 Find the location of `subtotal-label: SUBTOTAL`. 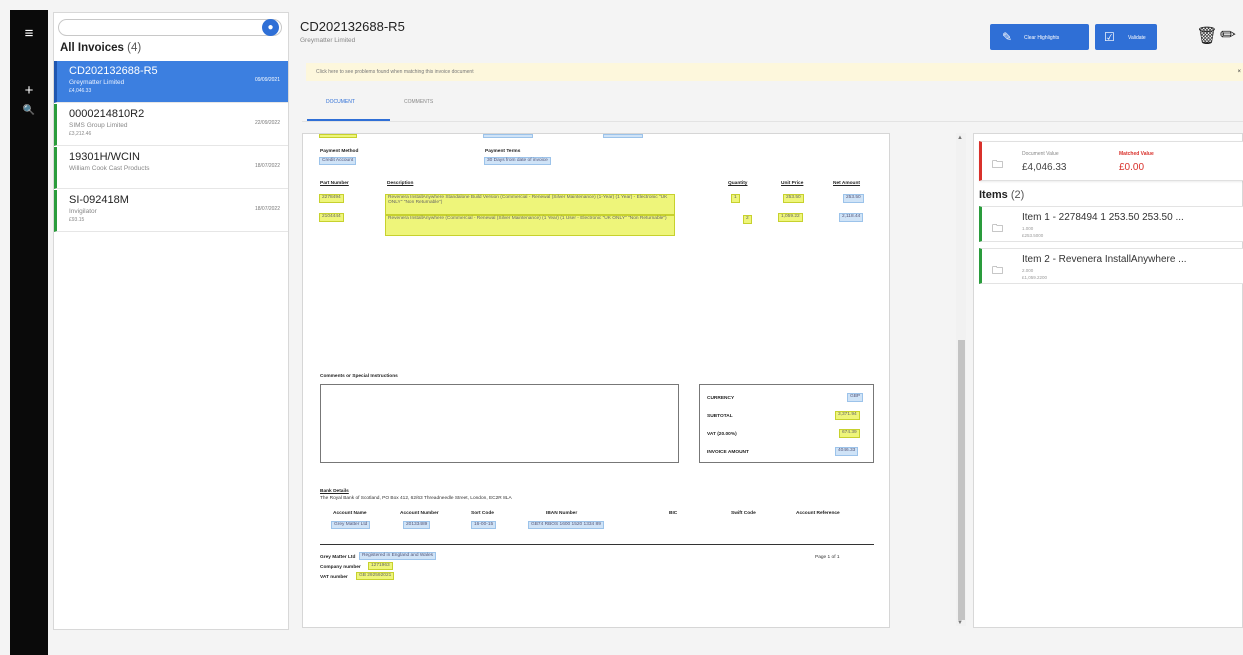

subtotal-label: SUBTOTAL is located at coordinates (720, 416).